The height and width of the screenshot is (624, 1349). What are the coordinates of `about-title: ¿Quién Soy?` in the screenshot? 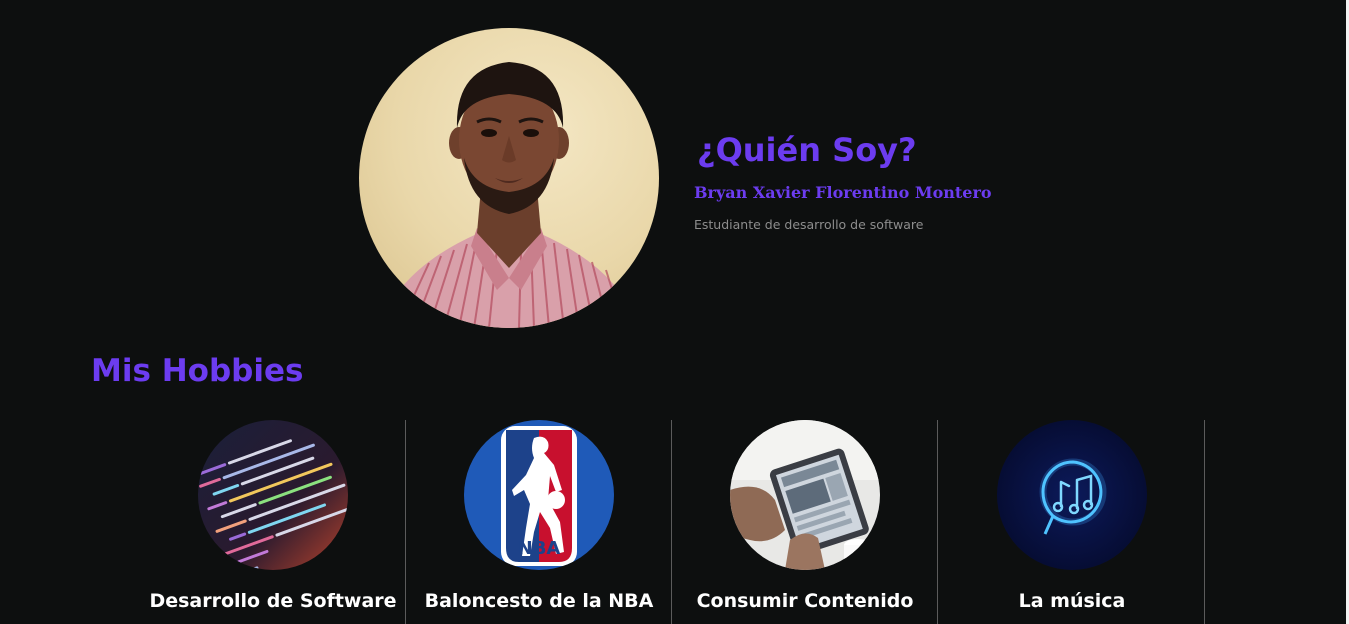 It's located at (807, 150).